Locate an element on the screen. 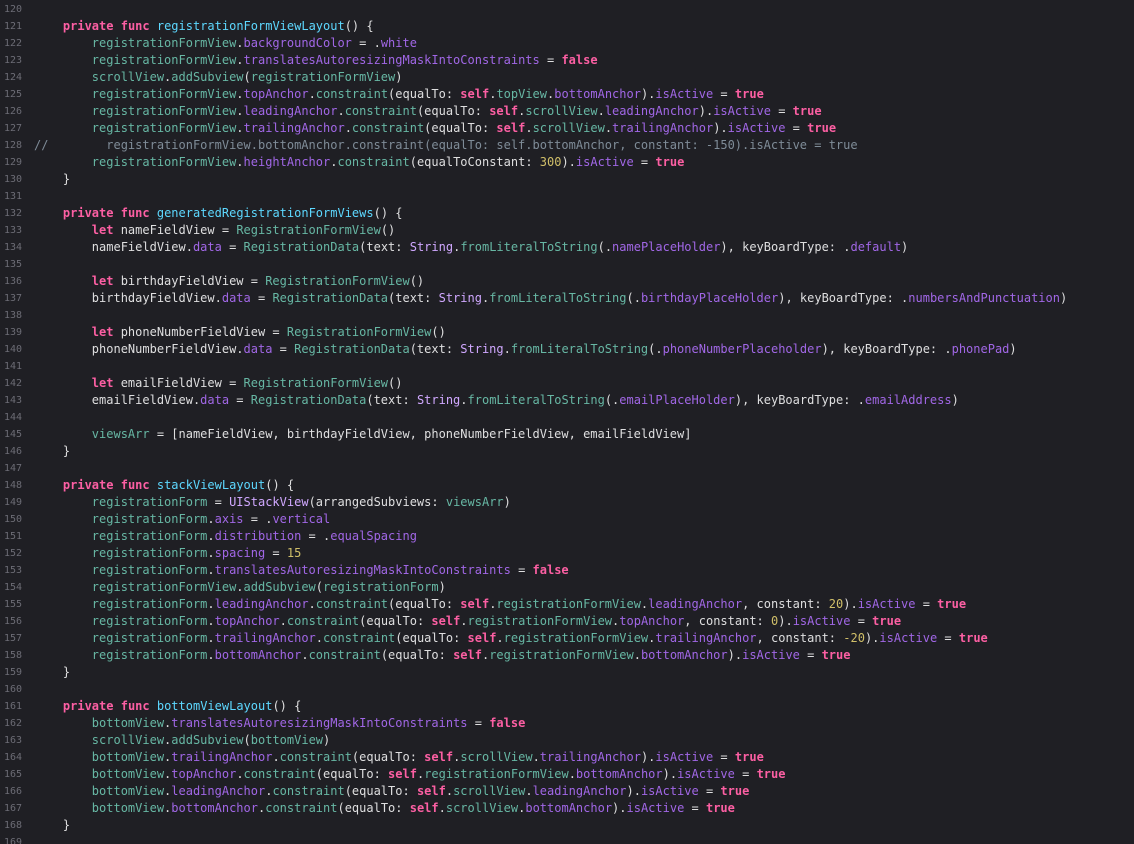 The height and width of the screenshot is (844, 1134). code-line: 146 } is located at coordinates (567, 451).